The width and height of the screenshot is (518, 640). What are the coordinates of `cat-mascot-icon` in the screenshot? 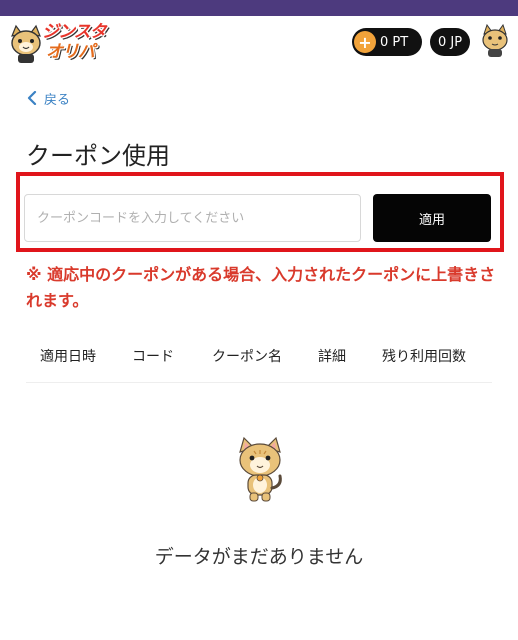 It's located at (260, 469).